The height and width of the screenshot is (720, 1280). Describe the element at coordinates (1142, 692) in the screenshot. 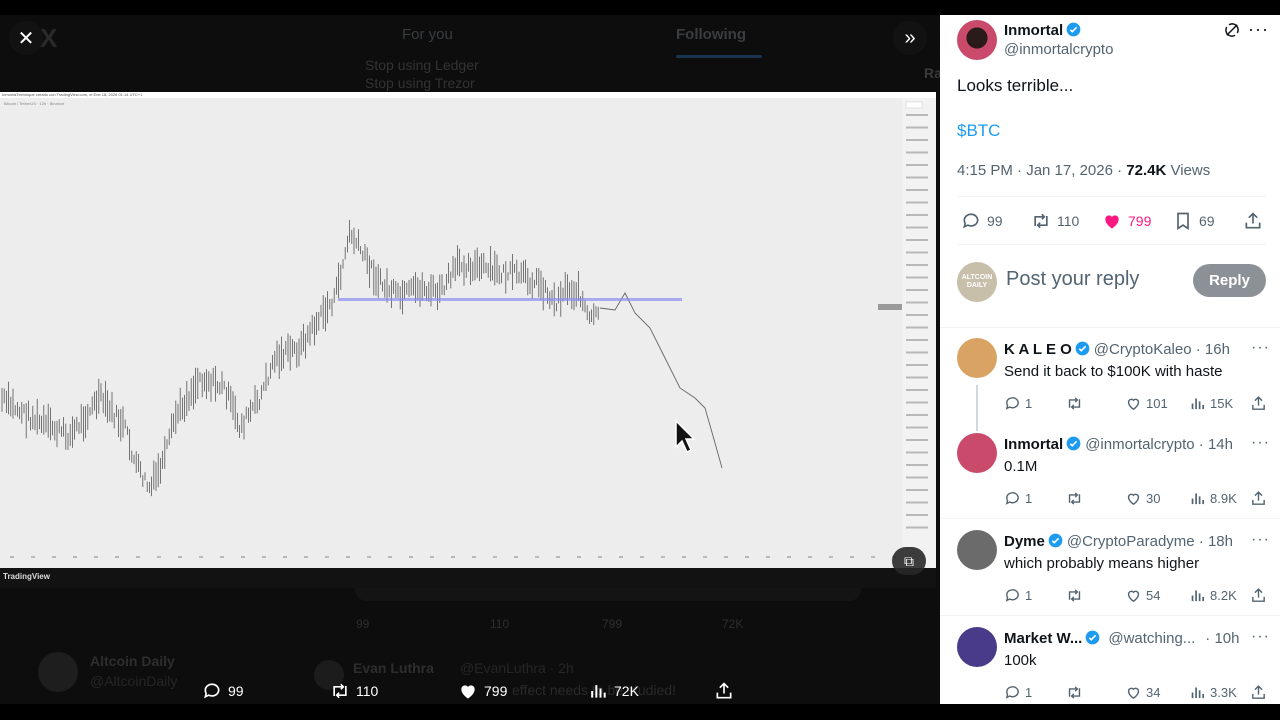

I see `reply-like-button: 34` at that location.